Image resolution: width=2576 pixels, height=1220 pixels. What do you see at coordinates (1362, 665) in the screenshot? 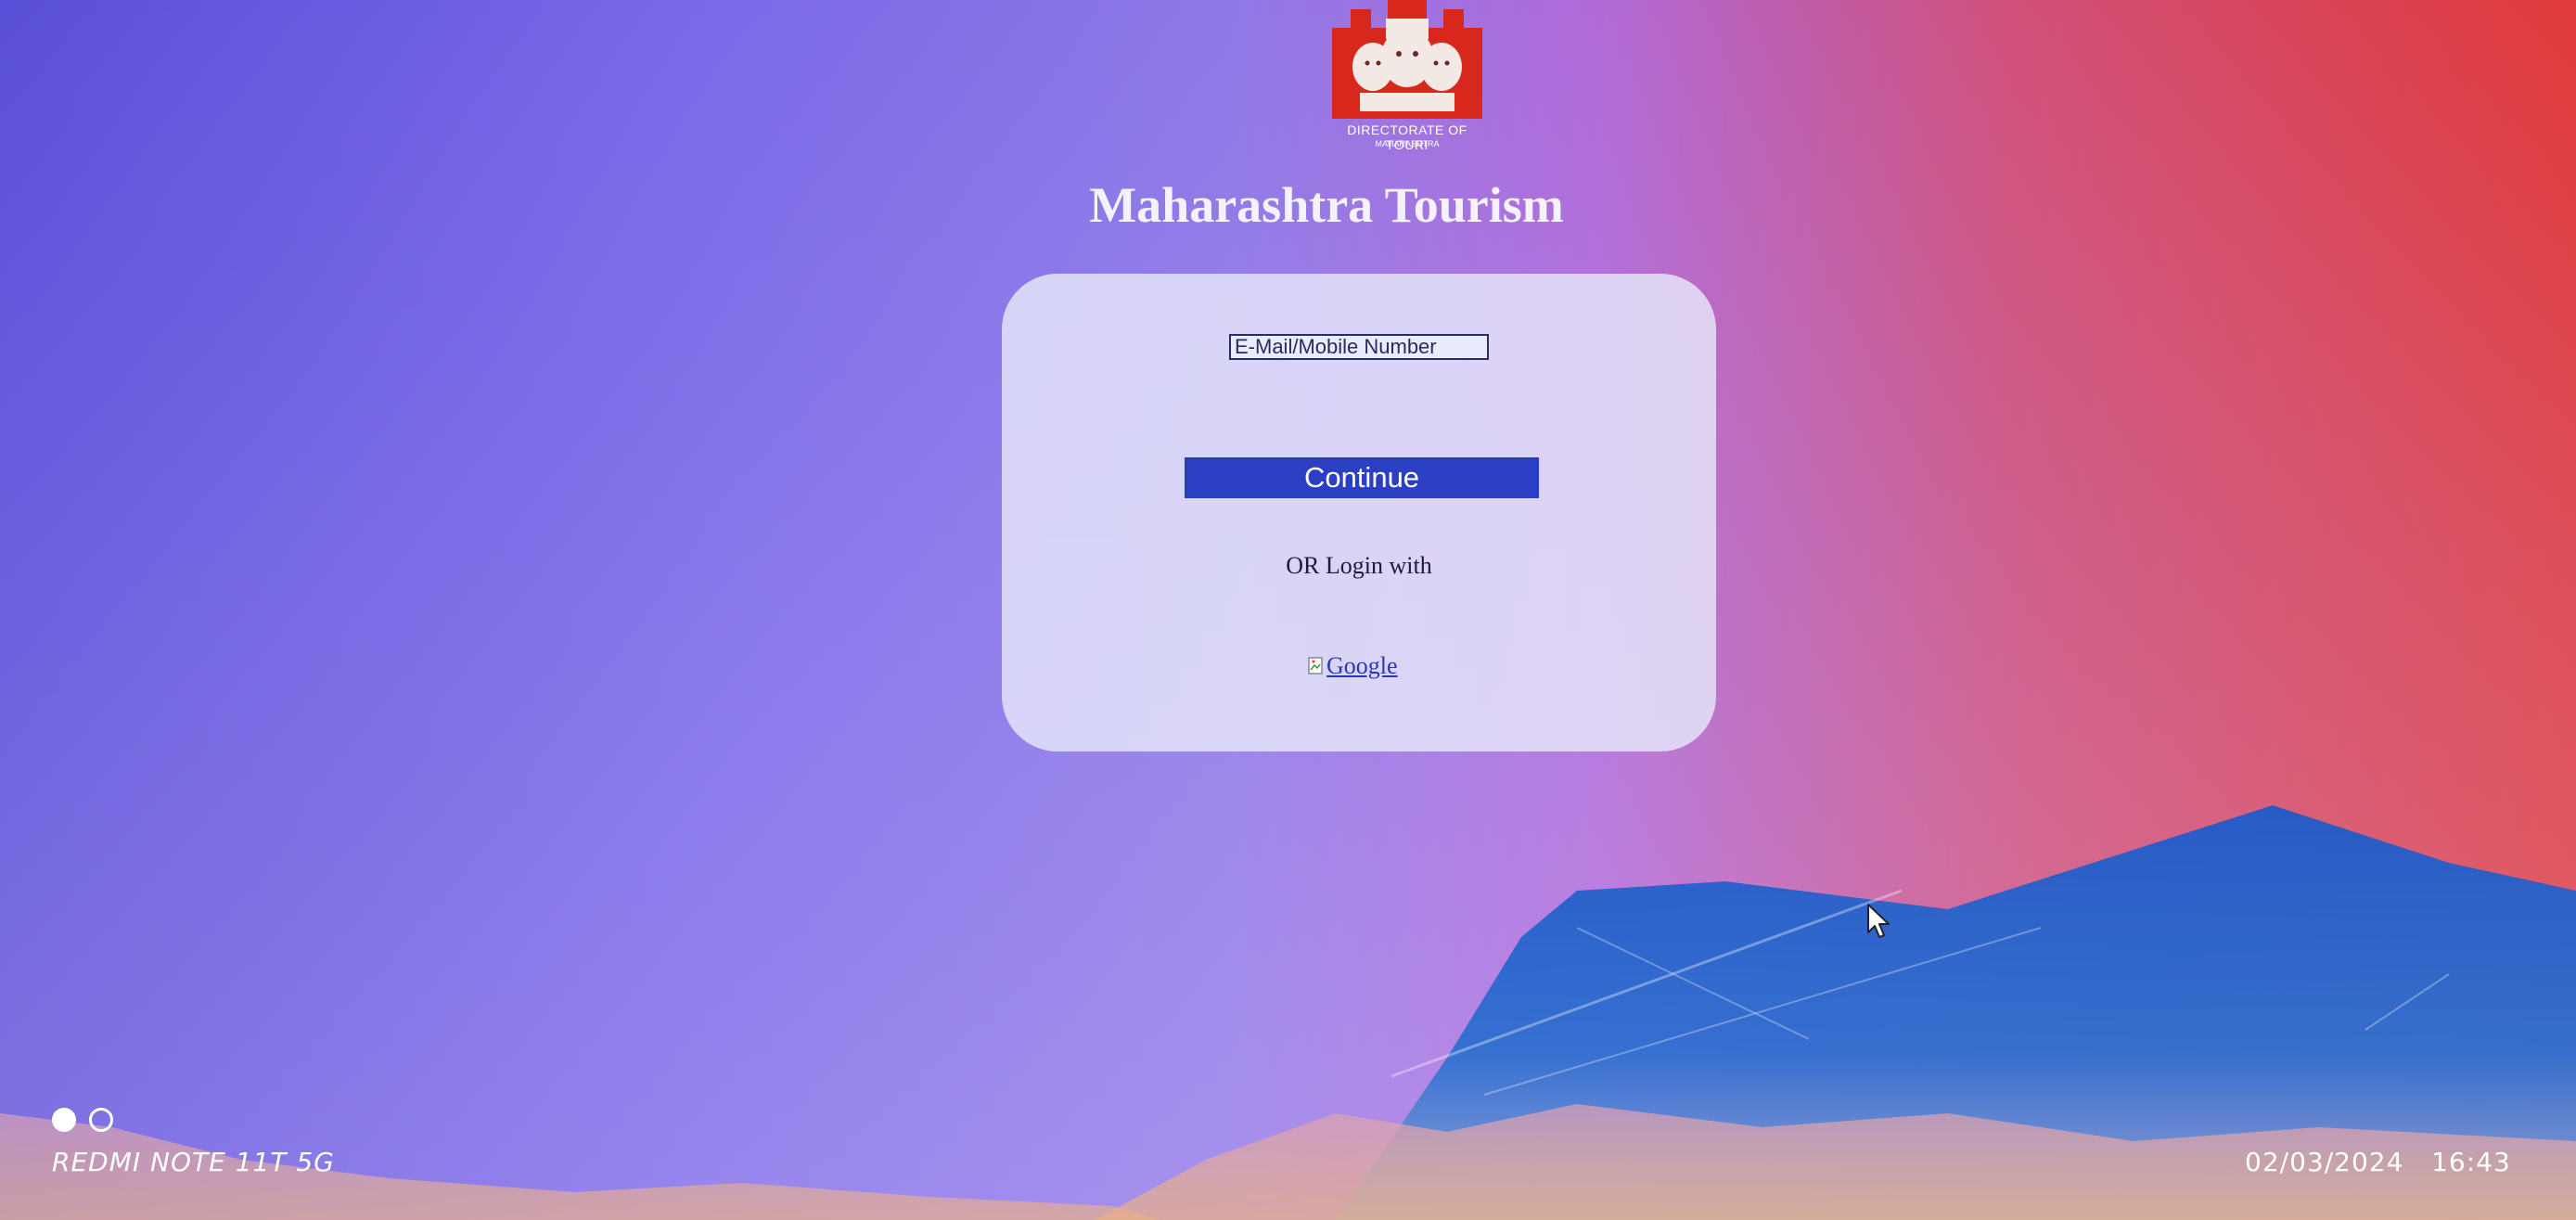
I see `google-link-label: Google` at bounding box center [1362, 665].